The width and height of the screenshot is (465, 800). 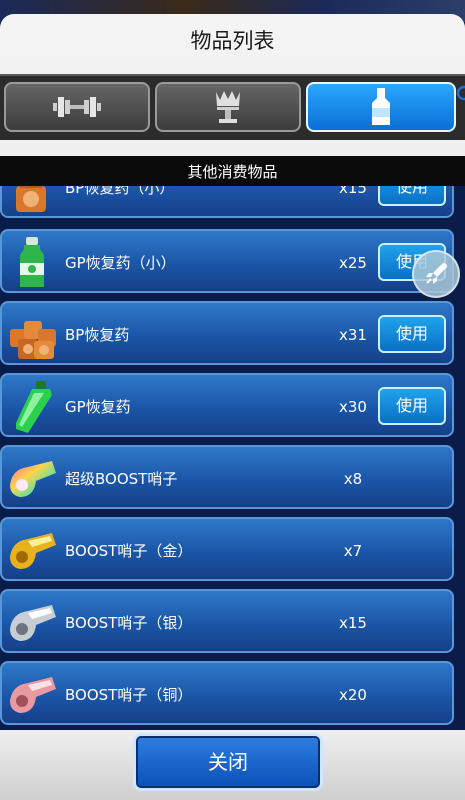 I want to click on tab-consumables, so click(x=381, y=107).